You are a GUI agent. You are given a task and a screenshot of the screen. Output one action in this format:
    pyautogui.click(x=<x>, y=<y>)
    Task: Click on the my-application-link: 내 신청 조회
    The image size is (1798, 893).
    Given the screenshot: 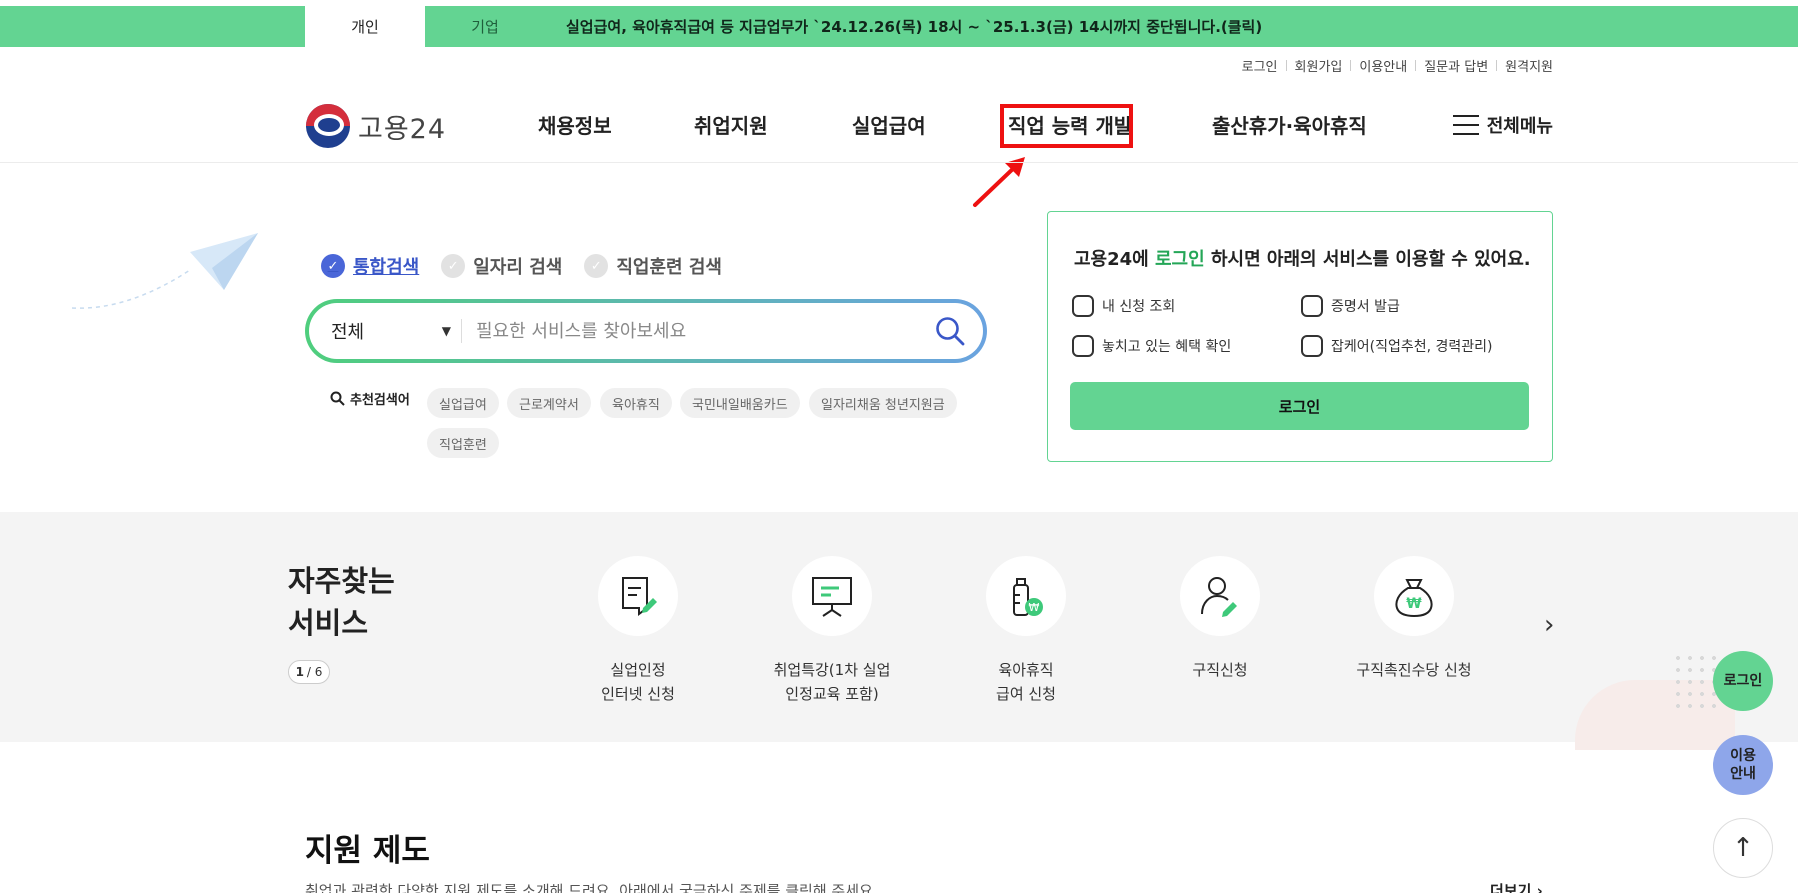 What is the action you would take?
    pyautogui.click(x=1123, y=306)
    